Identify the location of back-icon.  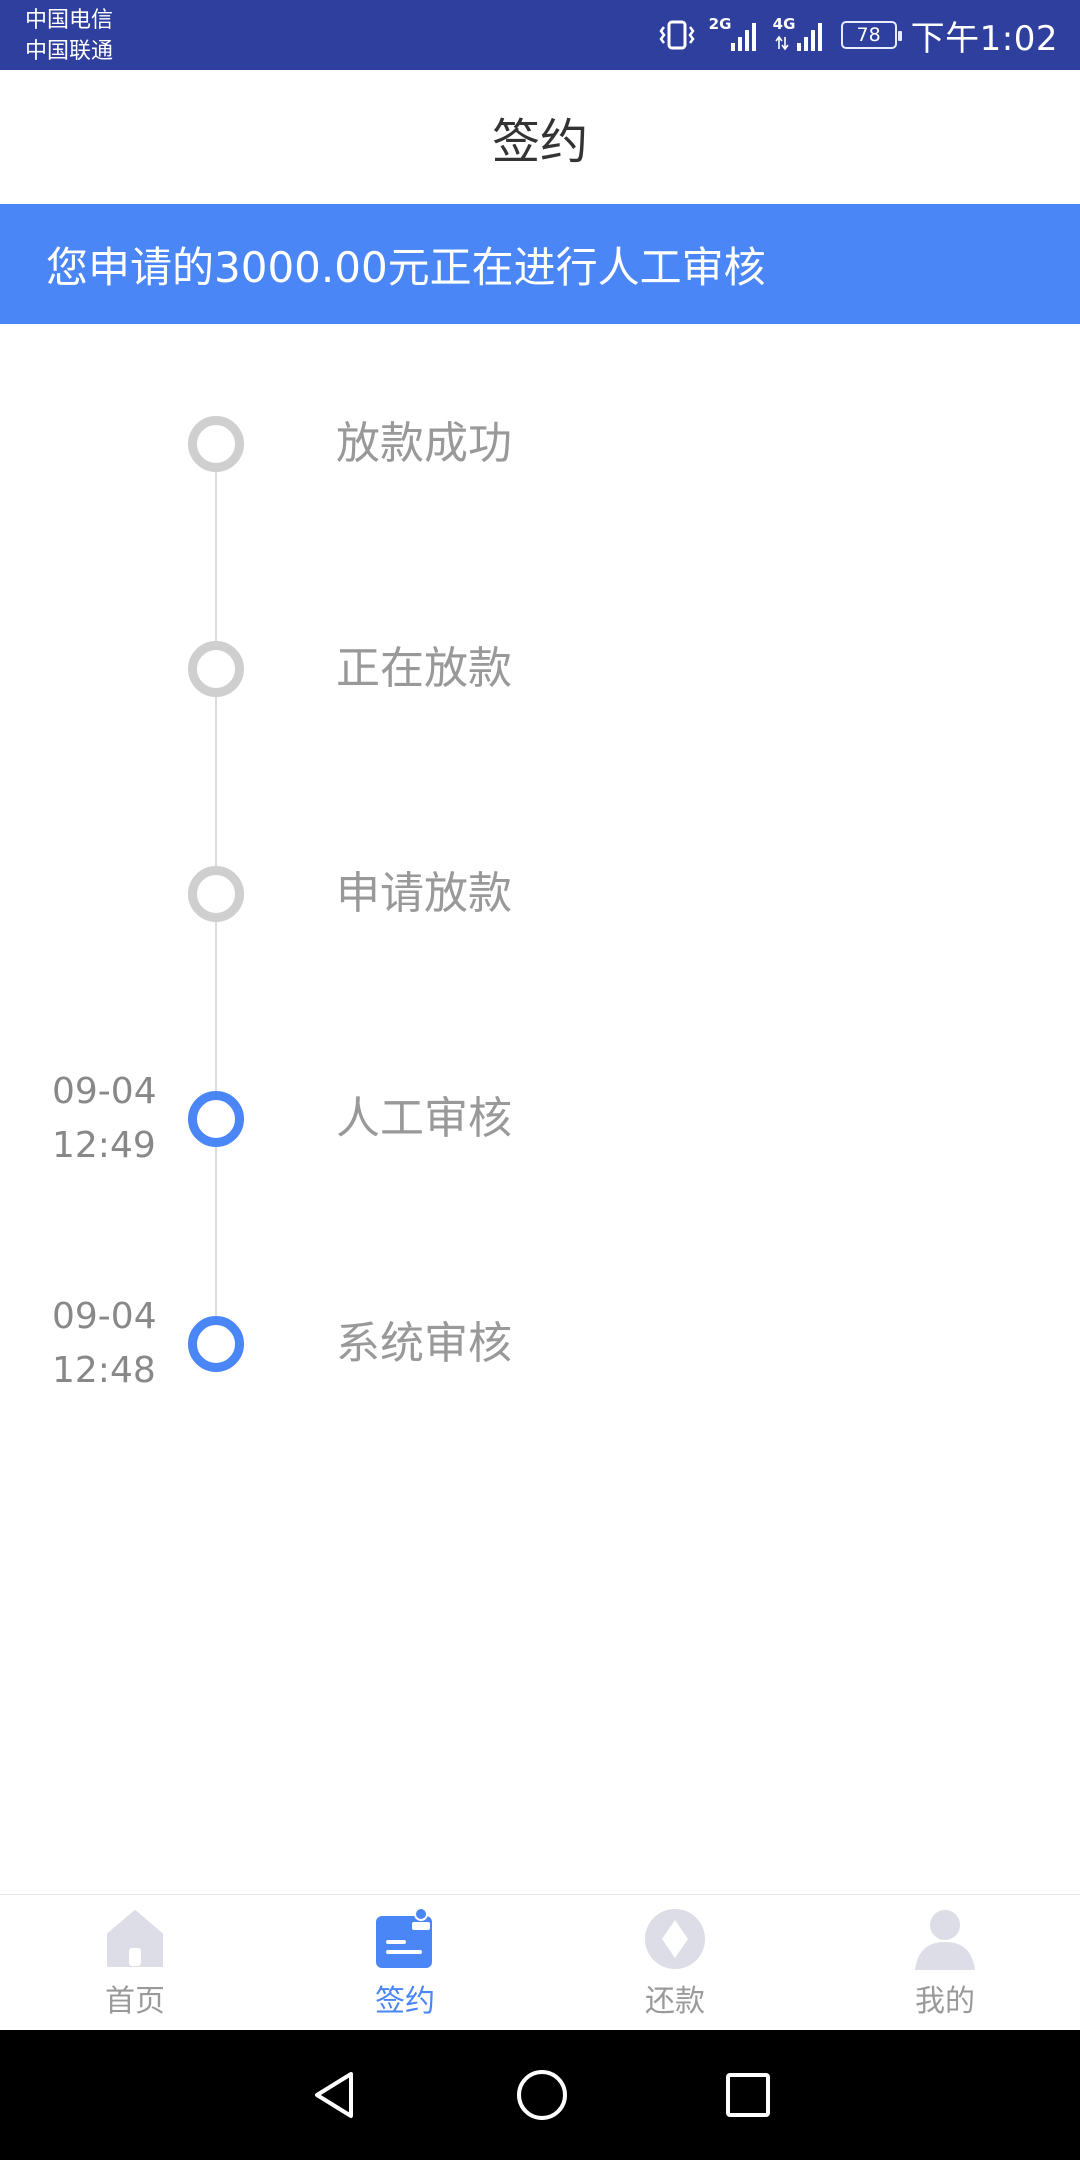
(334, 2095).